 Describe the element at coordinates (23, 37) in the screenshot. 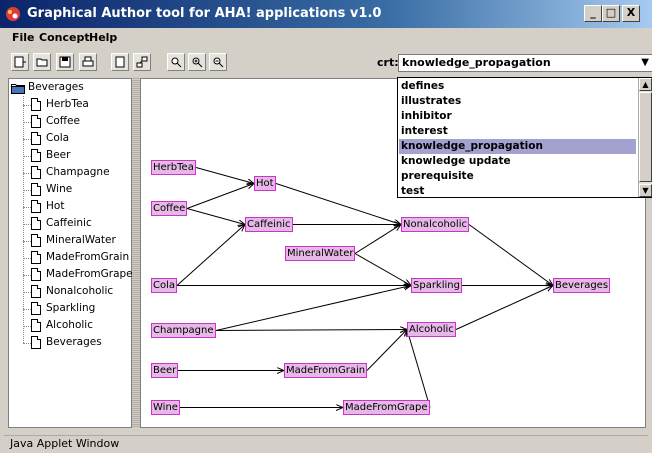

I see `menu-file: File` at that location.